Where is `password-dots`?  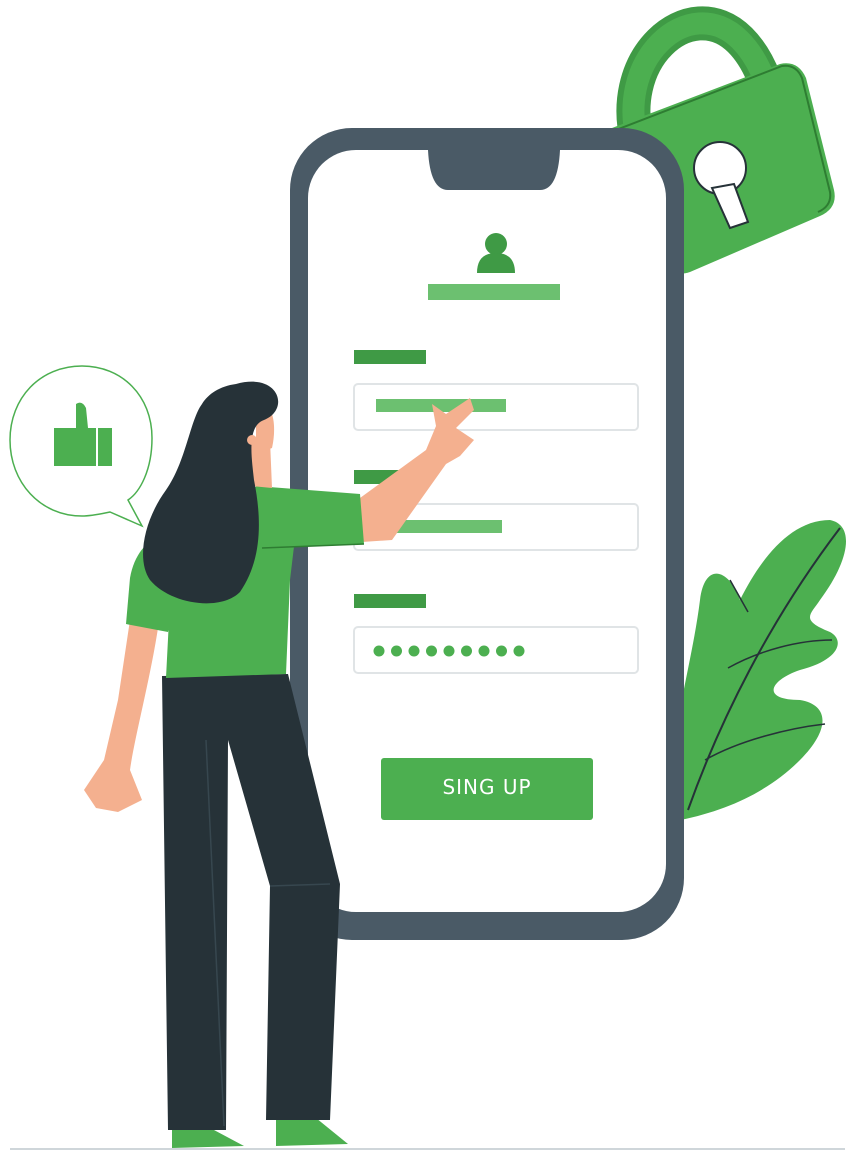 password-dots is located at coordinates (449, 651).